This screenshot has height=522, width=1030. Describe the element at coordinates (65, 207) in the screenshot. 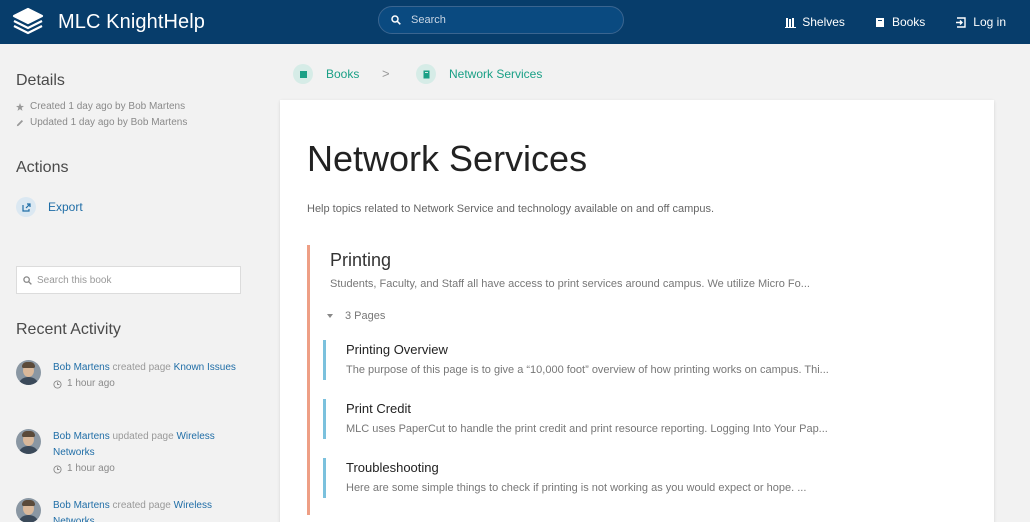

I see `export-label: Export` at that location.